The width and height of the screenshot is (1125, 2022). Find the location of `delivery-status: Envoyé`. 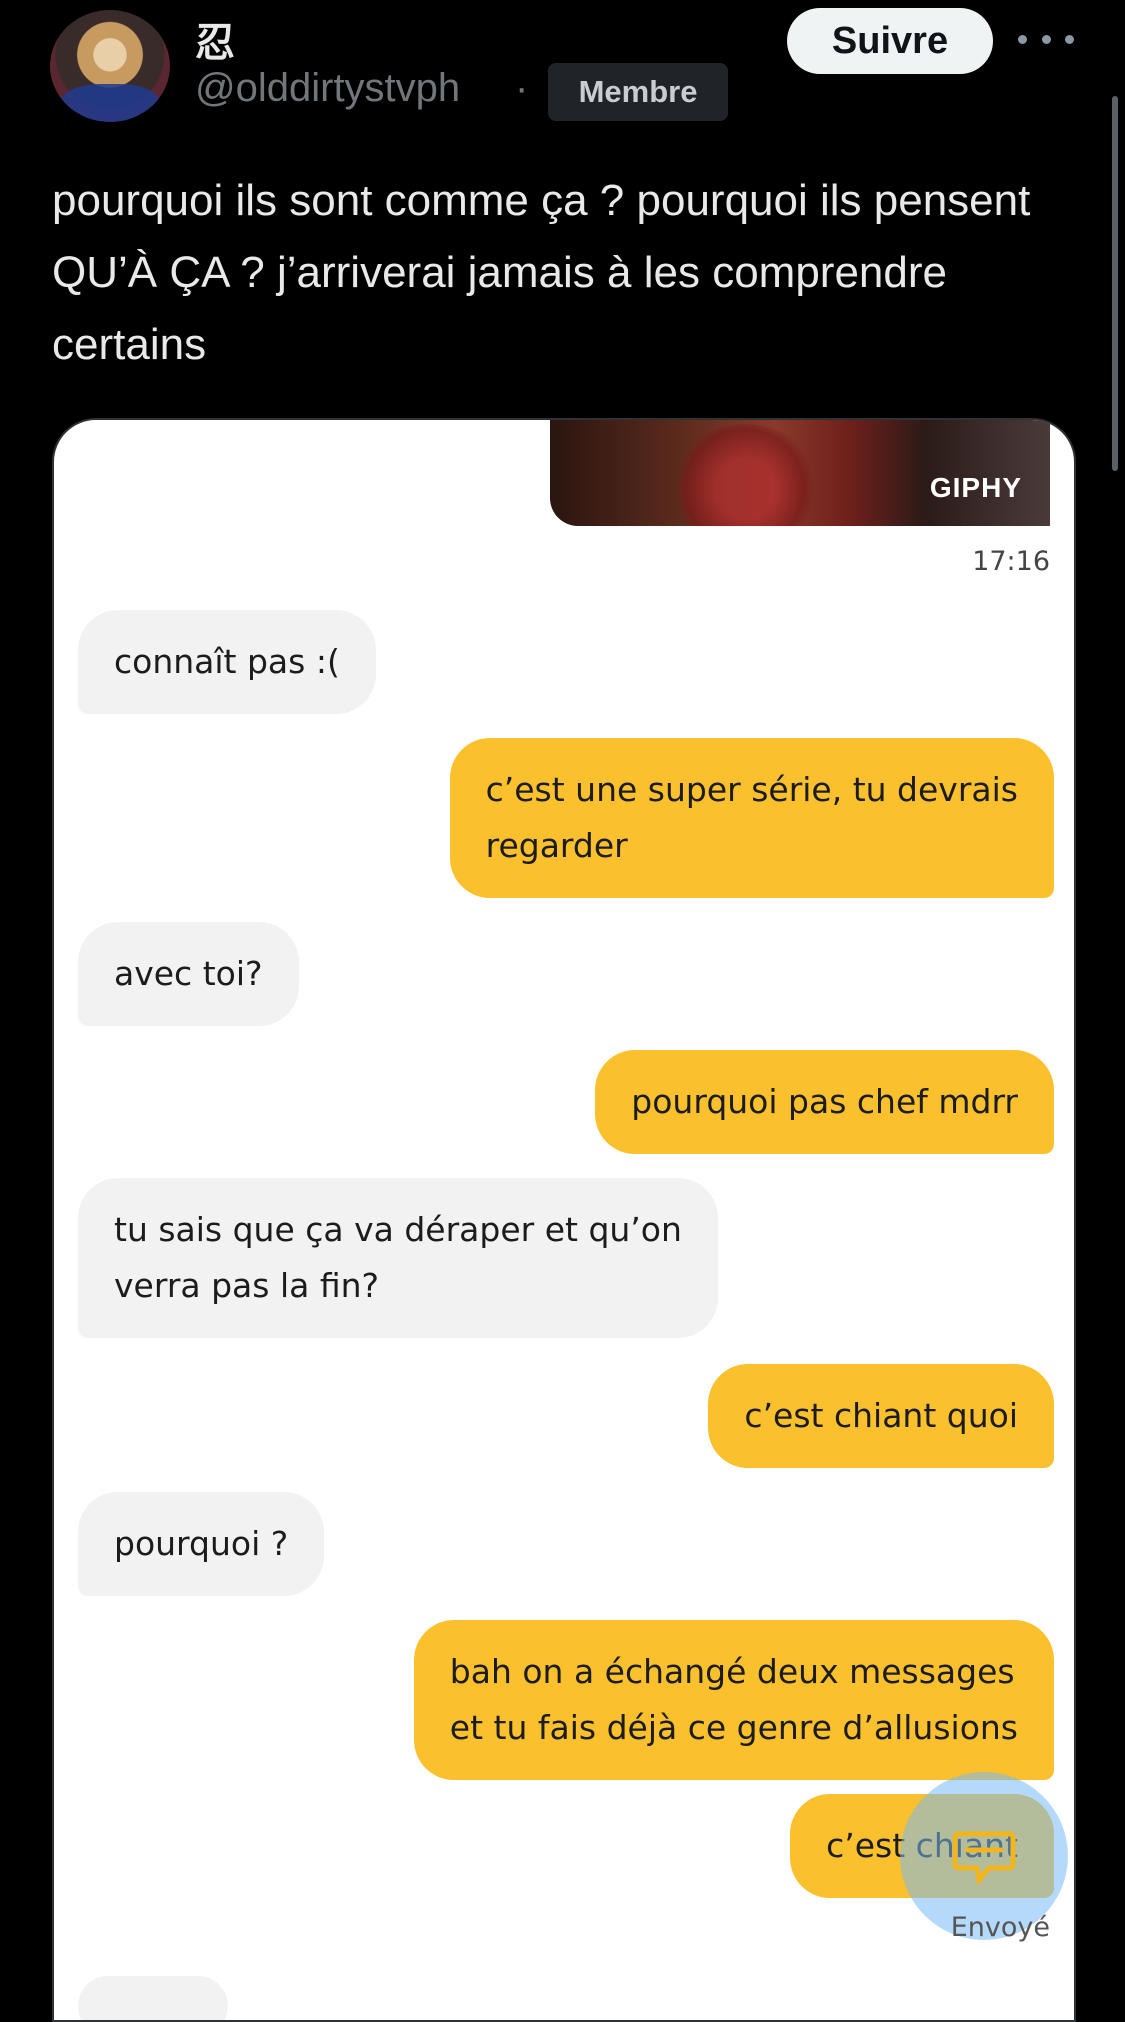

delivery-status: Envoyé is located at coordinates (1000, 1927).